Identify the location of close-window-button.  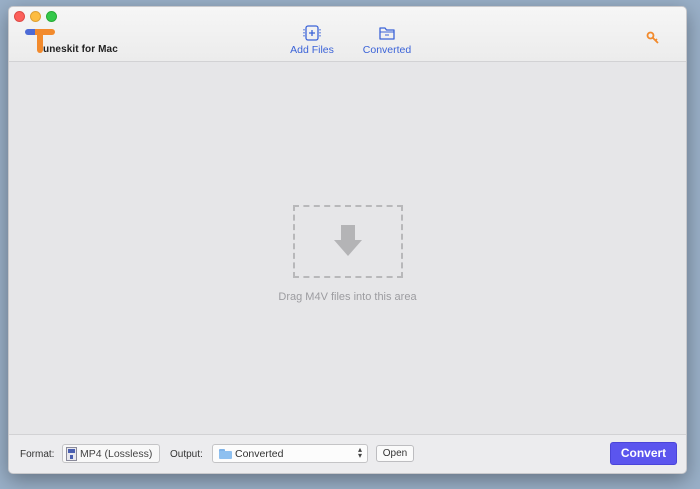
(19, 16).